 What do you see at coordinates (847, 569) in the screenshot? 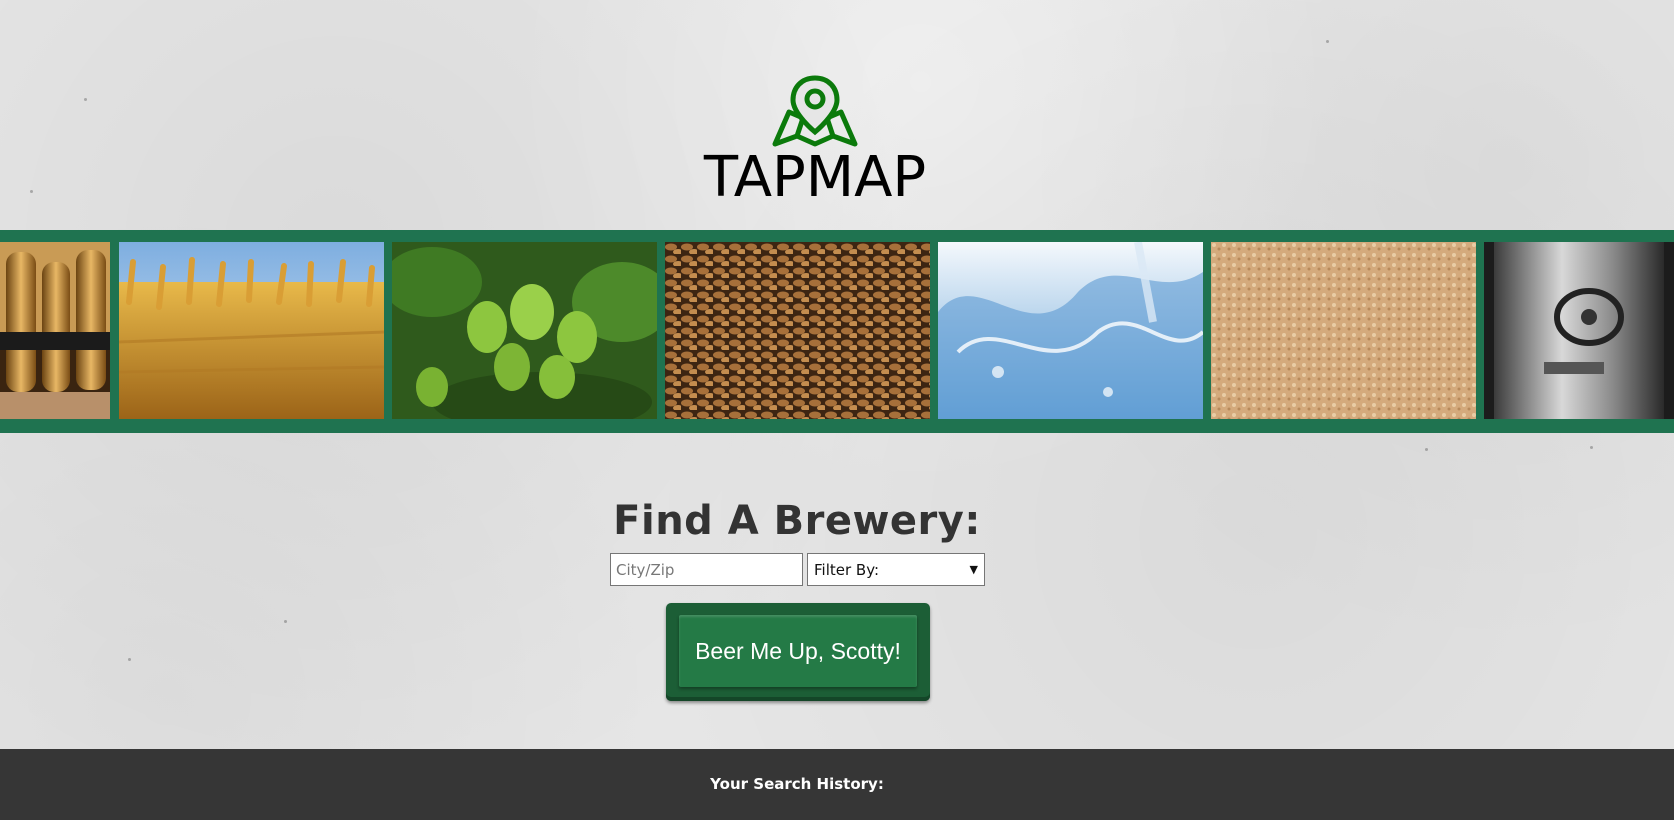
I see `filter-select-value: Filter By:` at bounding box center [847, 569].